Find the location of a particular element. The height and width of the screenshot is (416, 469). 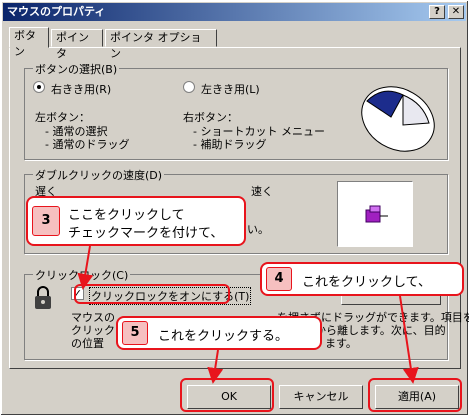

callout-step-4: 4 これをクリックして、 is located at coordinates (362, 279).